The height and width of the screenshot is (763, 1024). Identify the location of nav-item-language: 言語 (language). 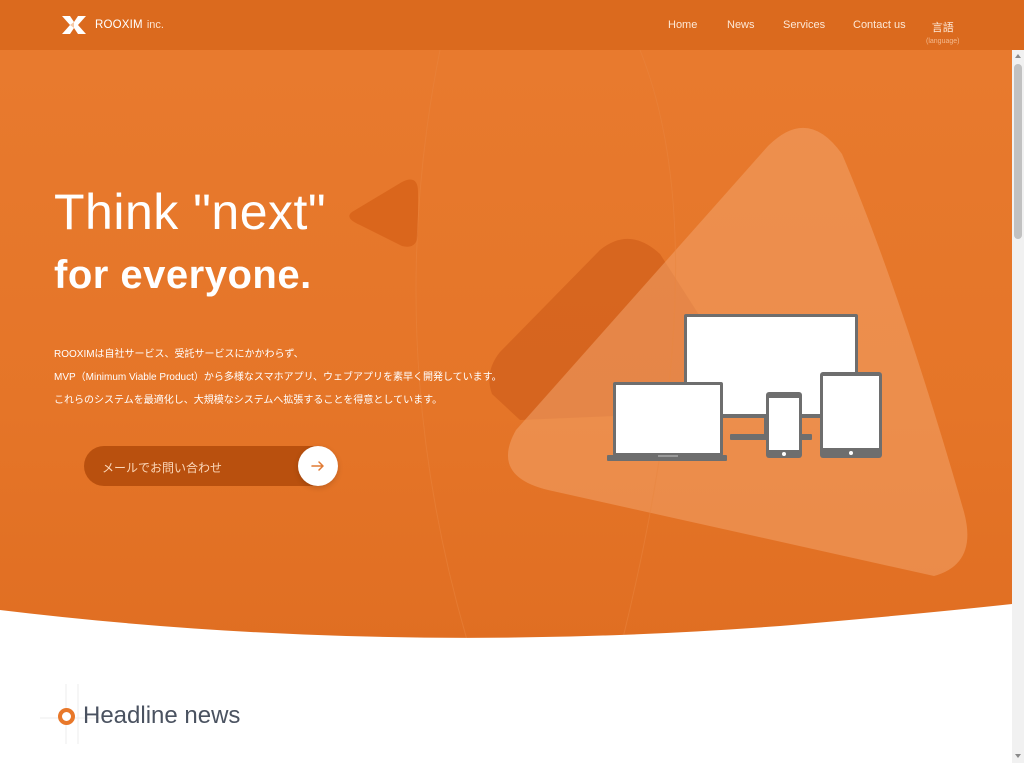
(942, 32).